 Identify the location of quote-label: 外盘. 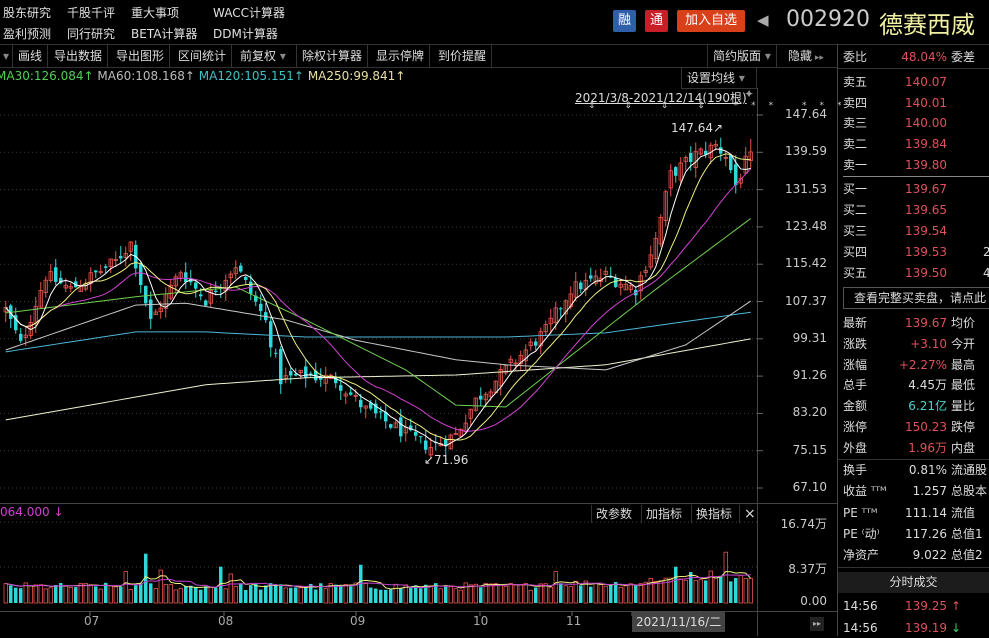
(855, 447).